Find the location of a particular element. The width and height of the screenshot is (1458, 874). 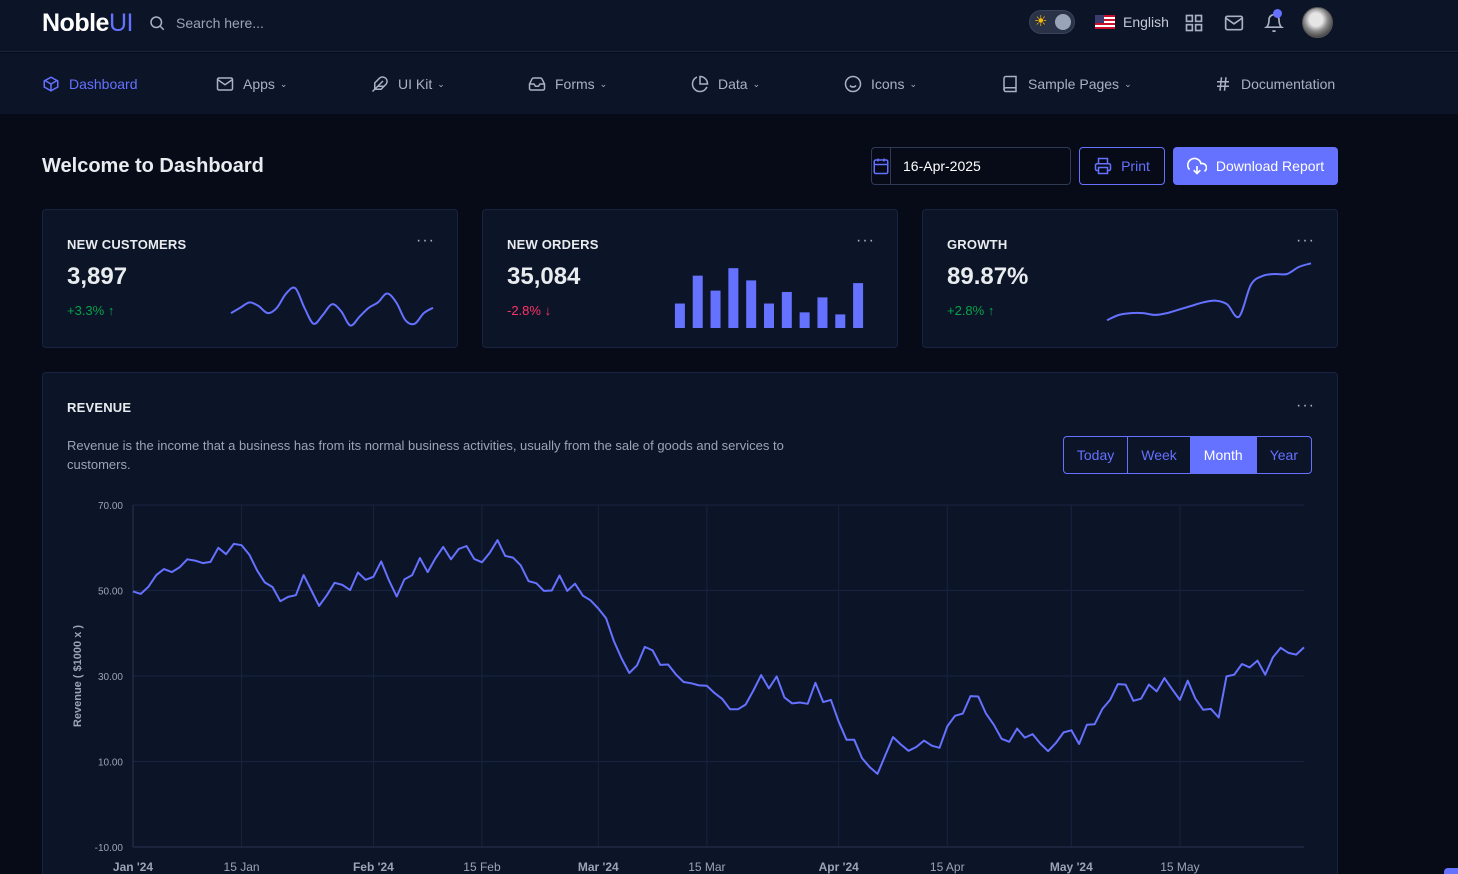

stat-card-new-orders: NEW ORDERS ··· 35,084 -2.8% ↓ is located at coordinates (690, 278).